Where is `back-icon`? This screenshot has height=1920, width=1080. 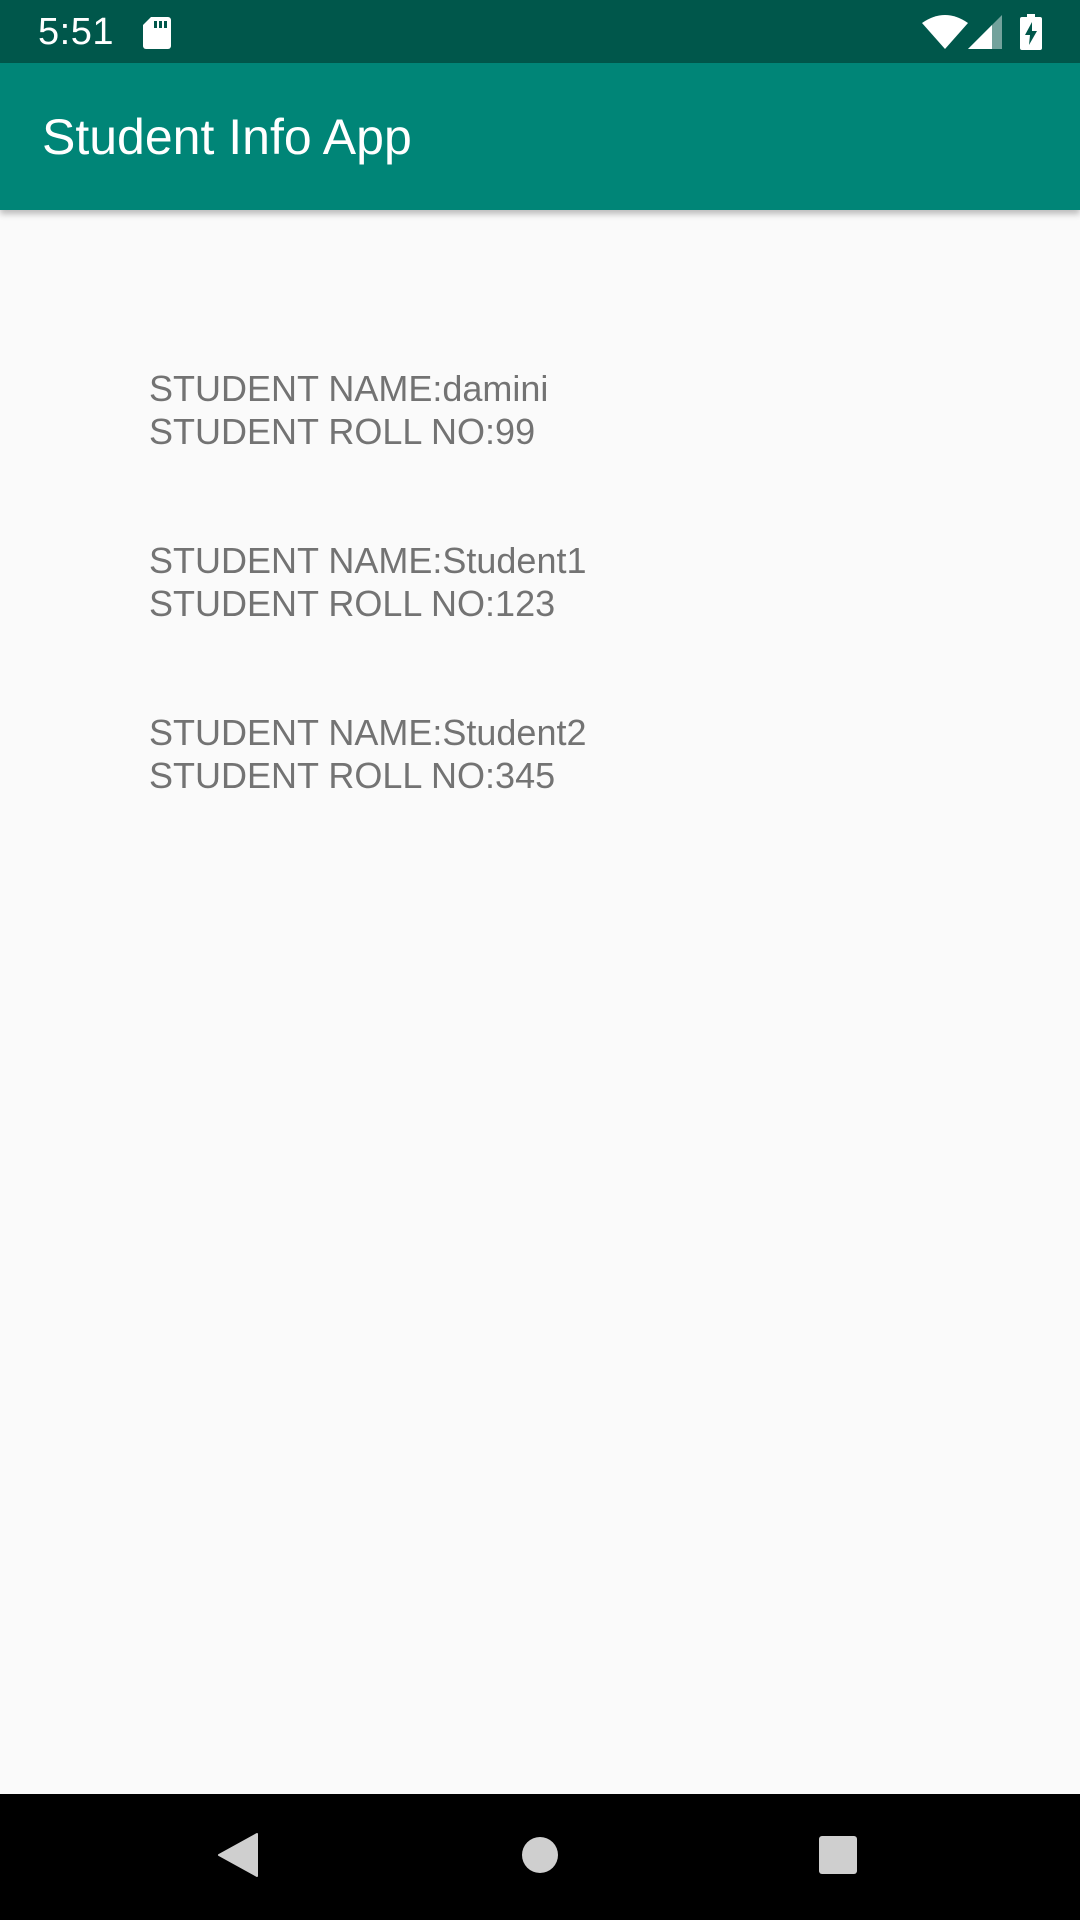 back-icon is located at coordinates (238, 1857).